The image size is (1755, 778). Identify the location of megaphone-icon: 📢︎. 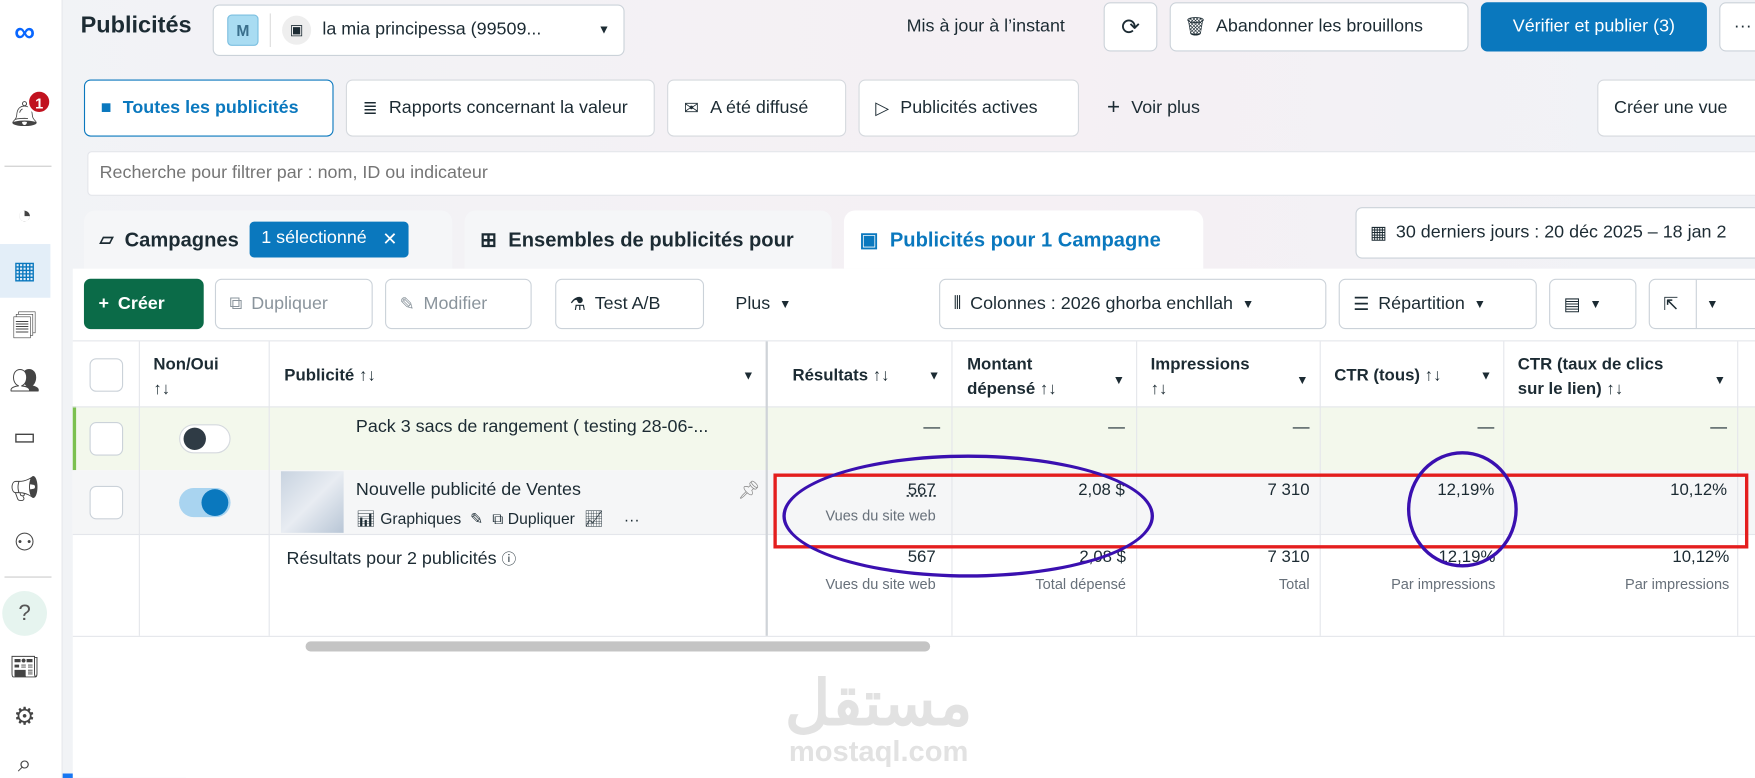
(25, 489).